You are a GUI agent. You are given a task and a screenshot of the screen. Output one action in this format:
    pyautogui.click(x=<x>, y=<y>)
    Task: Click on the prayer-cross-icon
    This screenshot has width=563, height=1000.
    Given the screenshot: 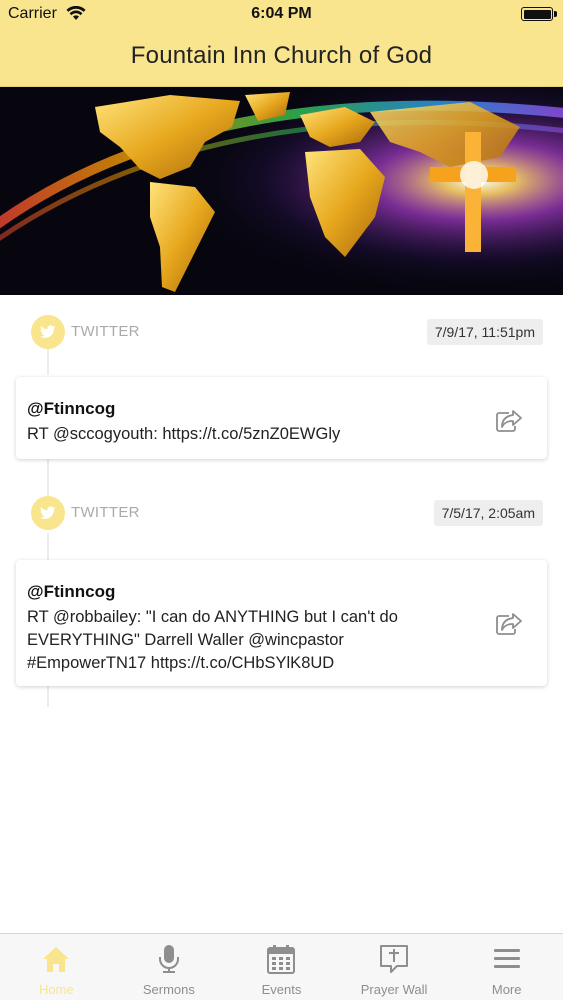 What is the action you would take?
    pyautogui.click(x=394, y=959)
    